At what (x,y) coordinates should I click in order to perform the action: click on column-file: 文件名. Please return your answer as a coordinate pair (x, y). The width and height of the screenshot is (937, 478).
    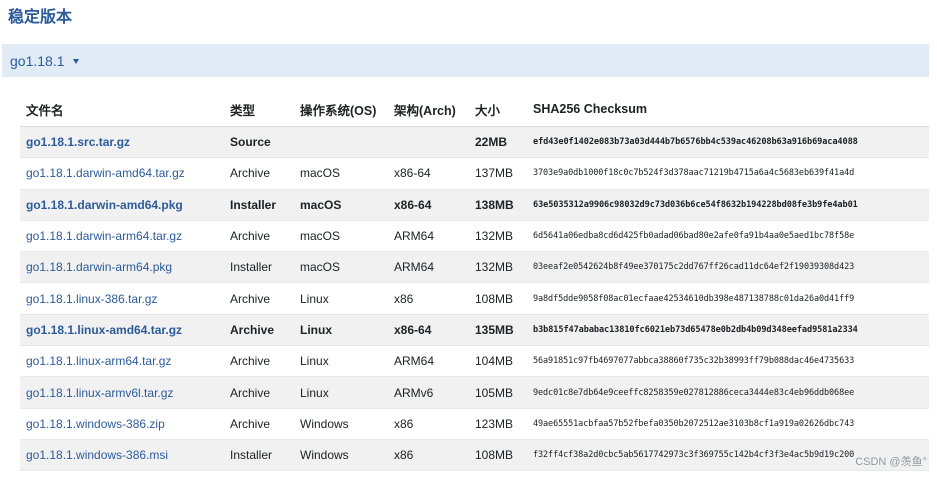
    Looking at the image, I should click on (122, 109).